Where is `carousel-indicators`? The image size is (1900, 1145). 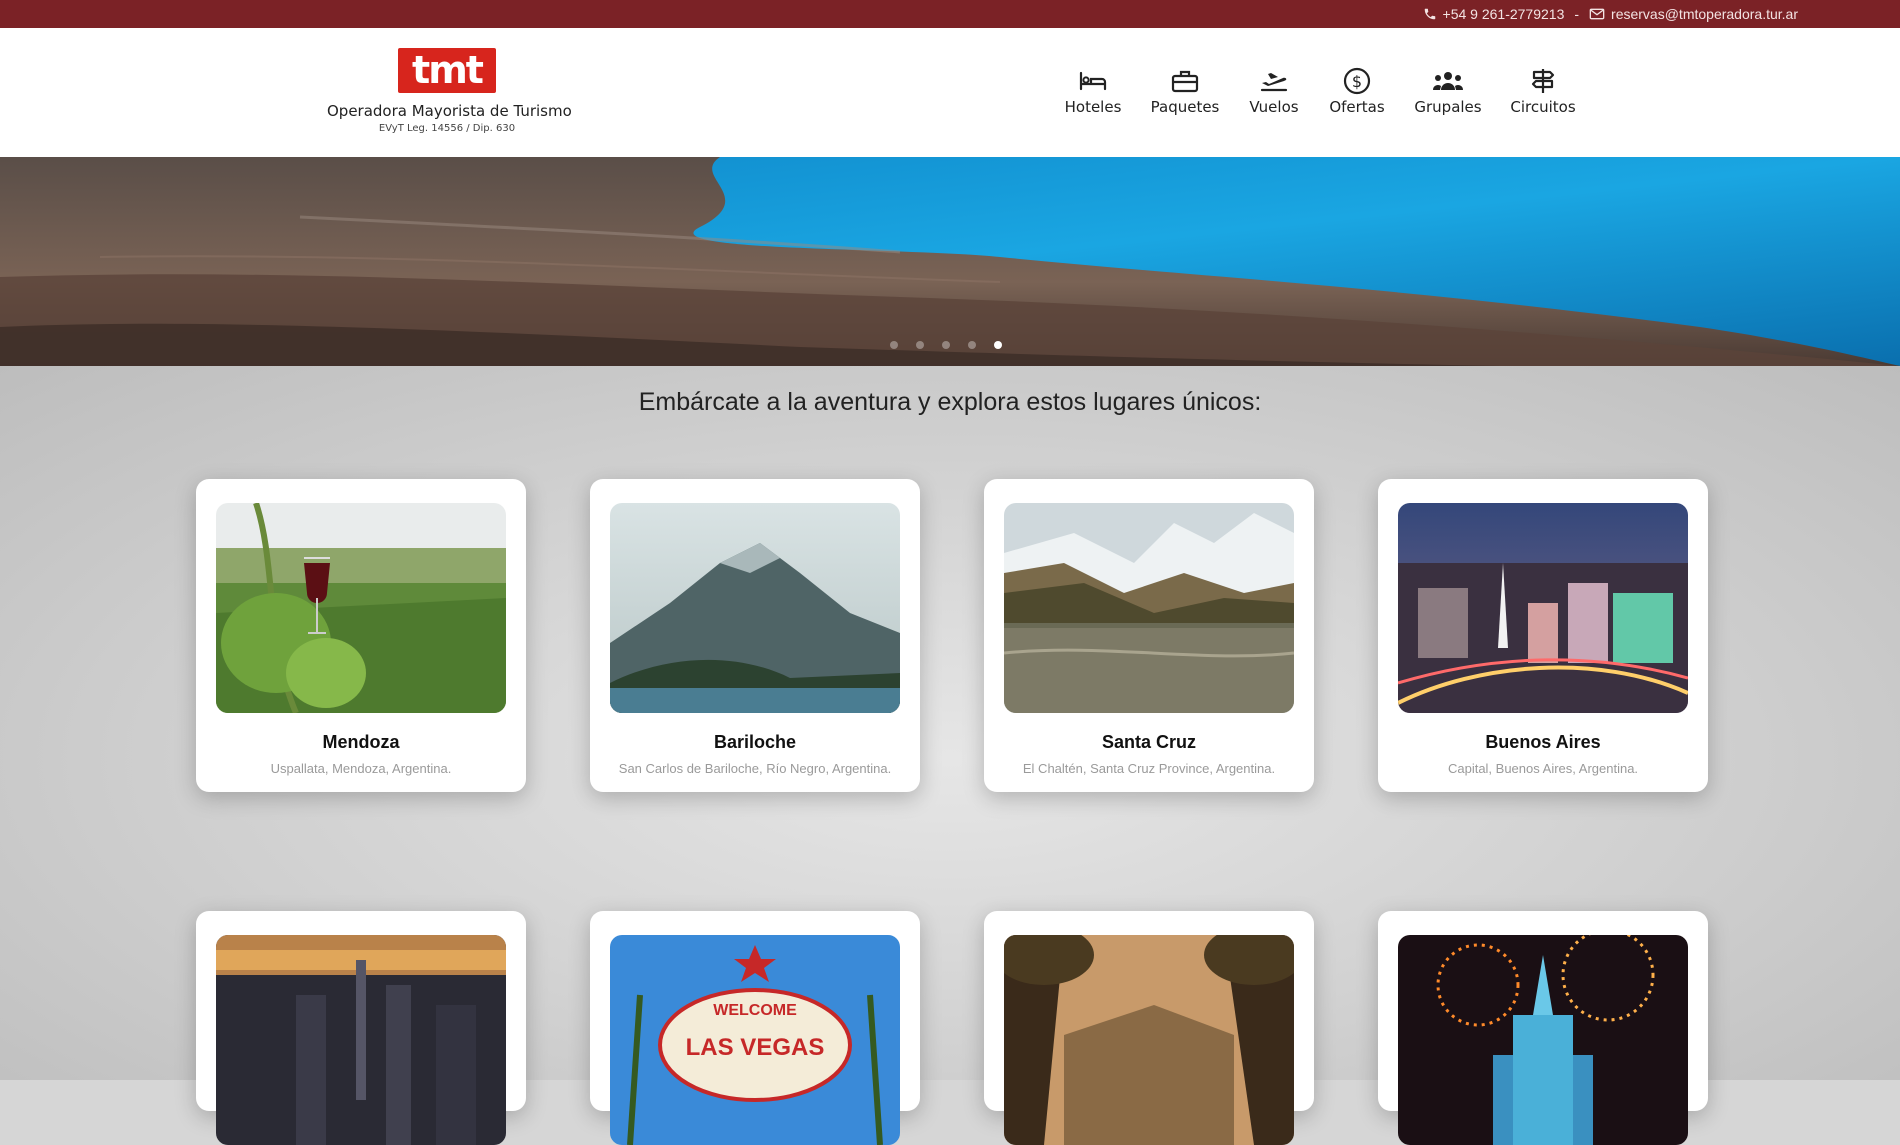 carousel-indicators is located at coordinates (946, 345).